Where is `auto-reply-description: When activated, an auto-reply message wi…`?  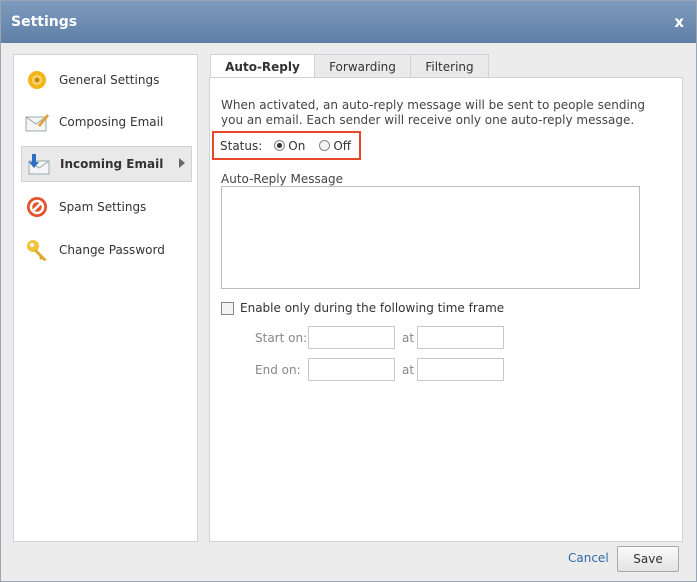
auto-reply-description: When activated, an auto-reply message wi… is located at coordinates (433, 112).